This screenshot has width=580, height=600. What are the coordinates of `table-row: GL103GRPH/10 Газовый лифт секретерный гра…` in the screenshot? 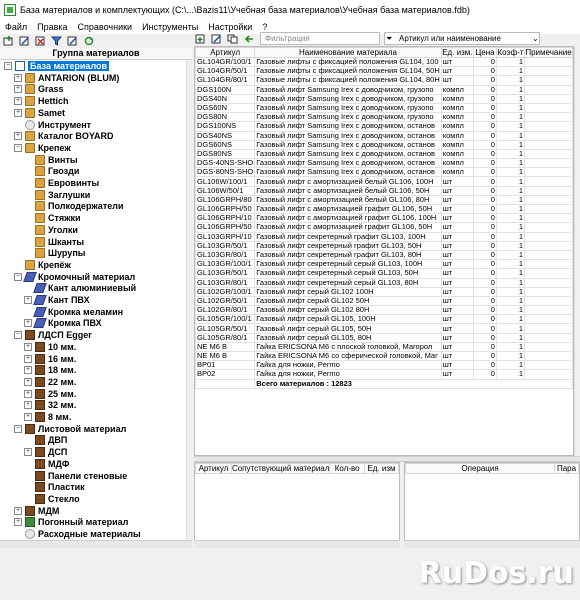 It's located at (384, 236).